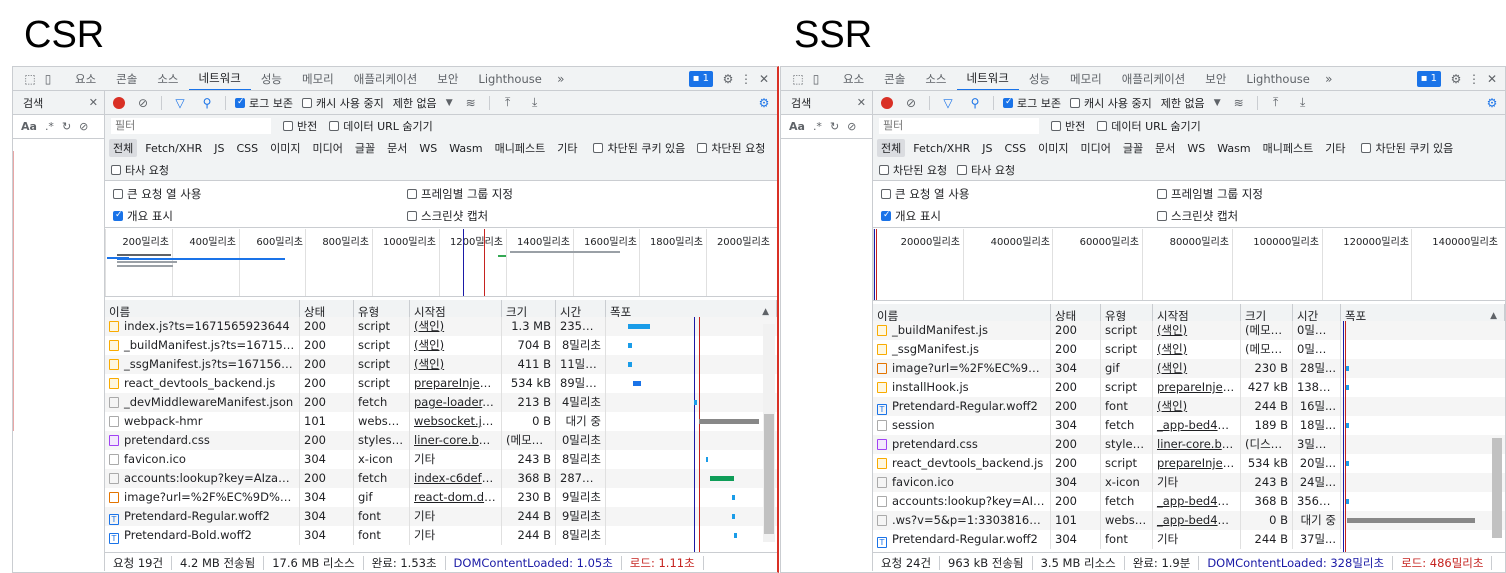  What do you see at coordinates (1086, 78) in the screenshot?
I see `tab-5: 메모리` at bounding box center [1086, 78].